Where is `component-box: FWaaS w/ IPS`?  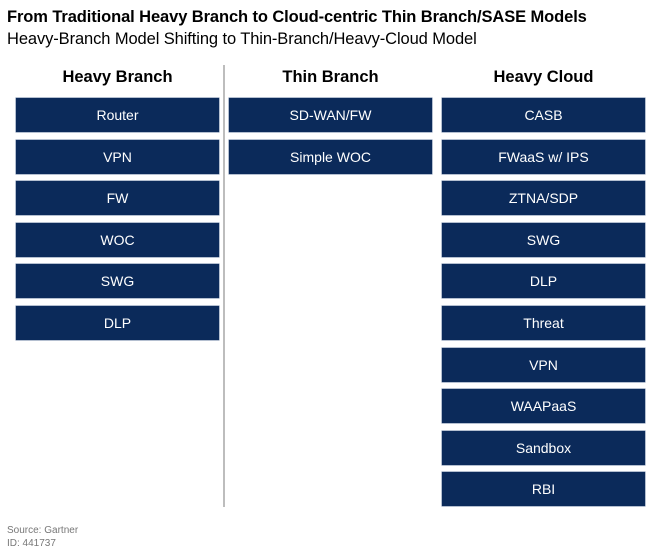
component-box: FWaaS w/ IPS is located at coordinates (543, 156).